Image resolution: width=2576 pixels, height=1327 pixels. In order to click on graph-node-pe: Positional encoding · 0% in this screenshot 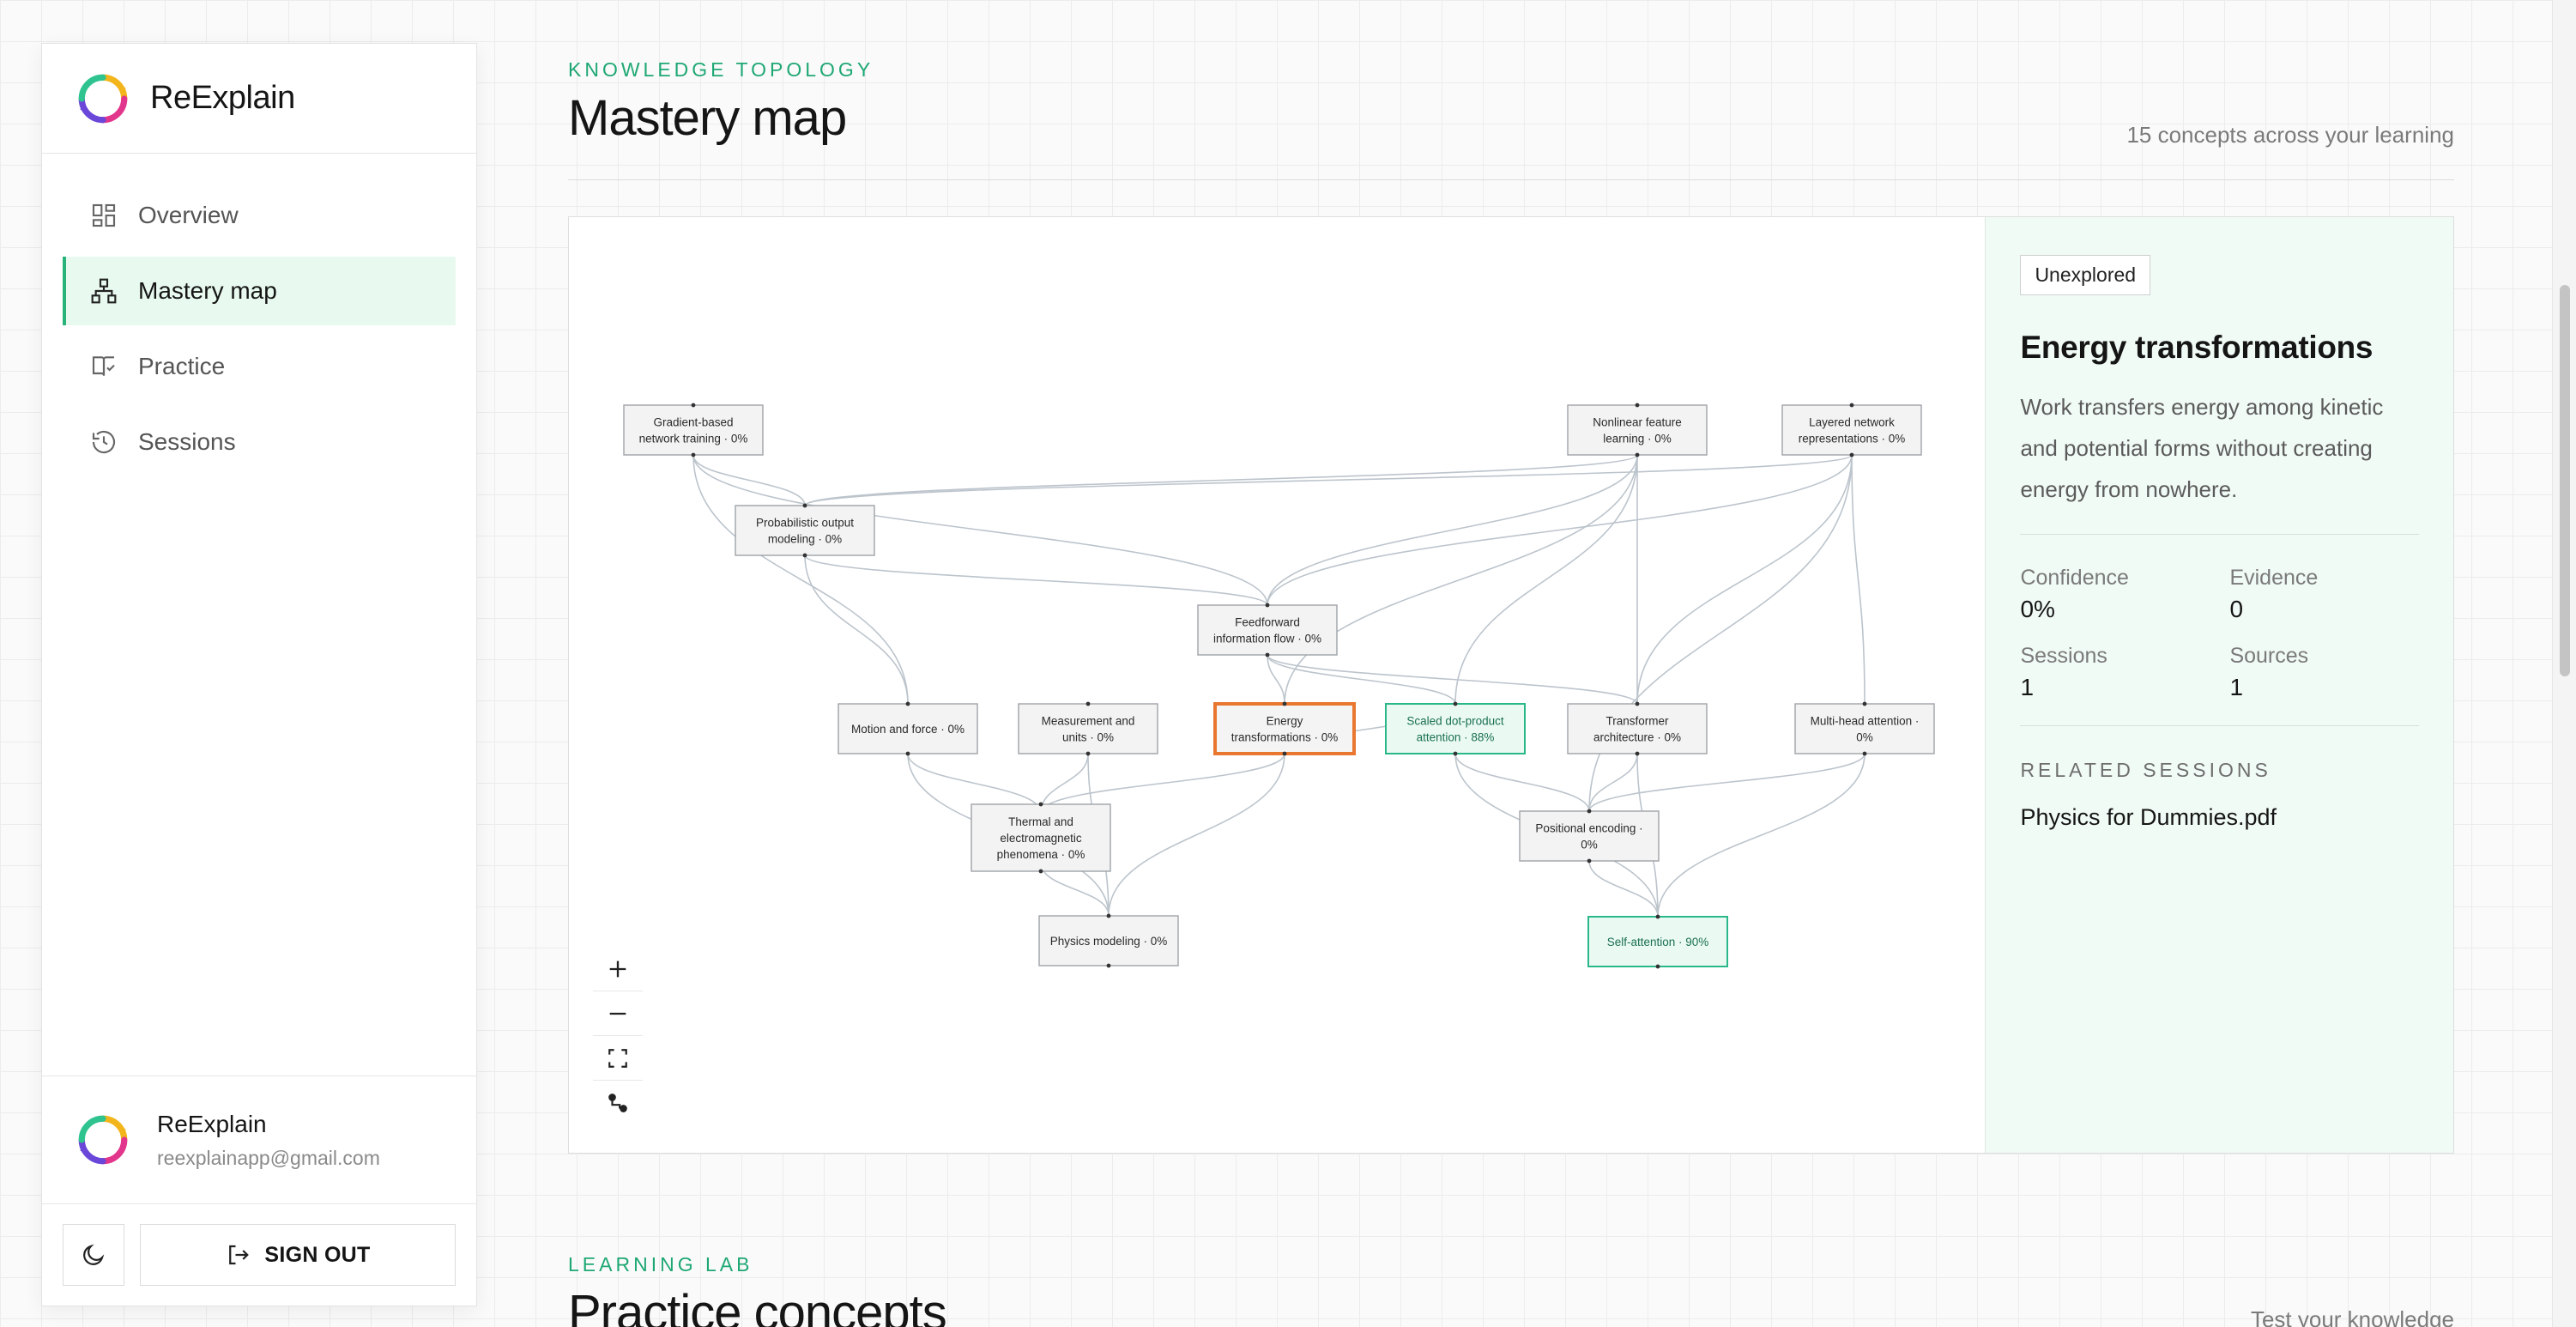, I will do `click(1589, 836)`.